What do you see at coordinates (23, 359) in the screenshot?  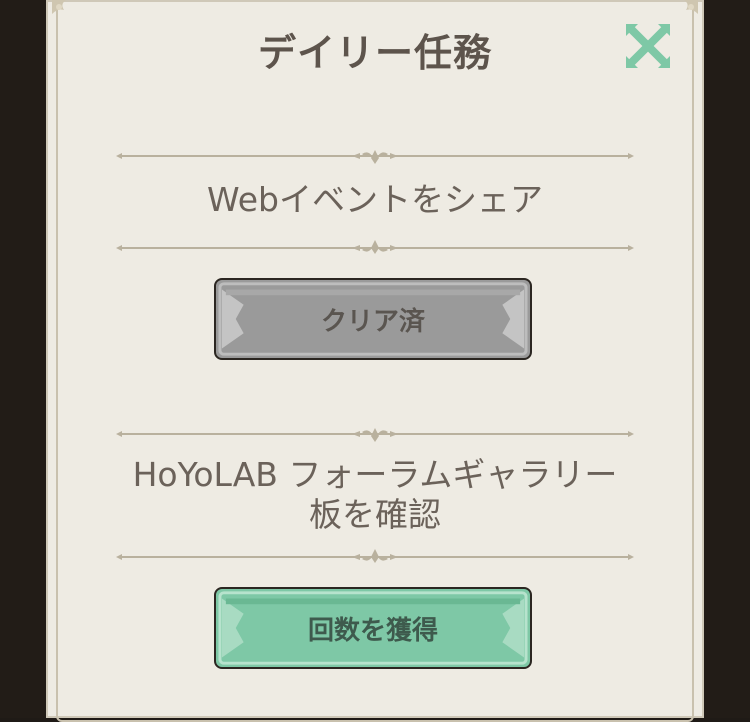 I see `left-frame-edge` at bounding box center [23, 359].